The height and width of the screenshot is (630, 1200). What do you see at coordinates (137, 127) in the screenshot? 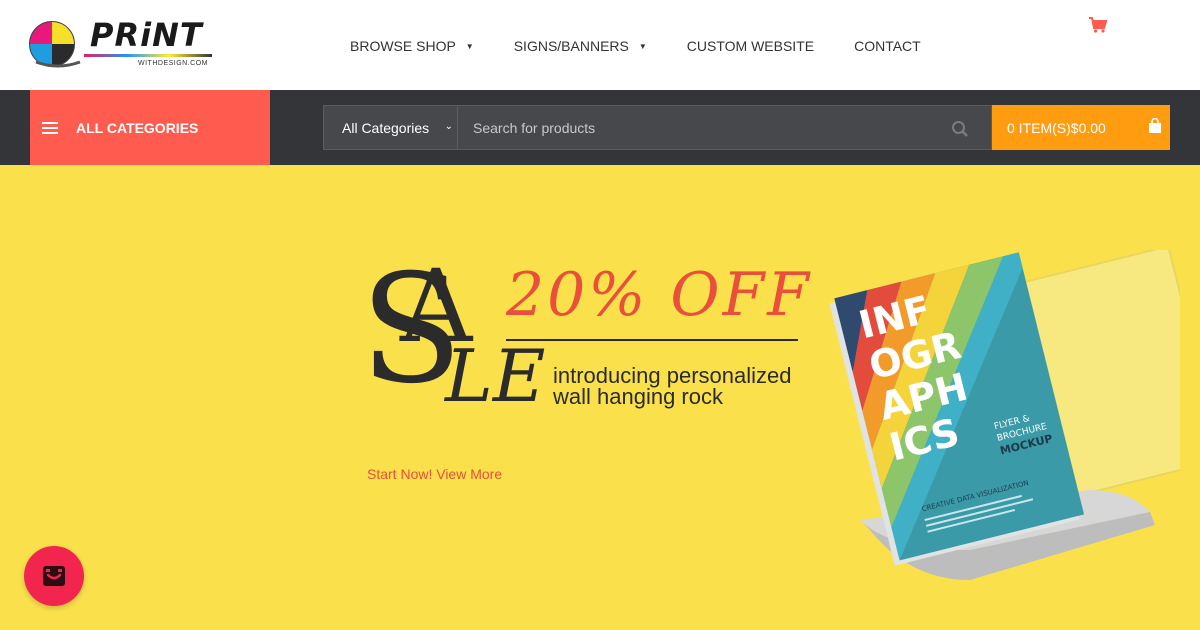
I see `all-categories-label: ALL CATEGORIES` at bounding box center [137, 127].